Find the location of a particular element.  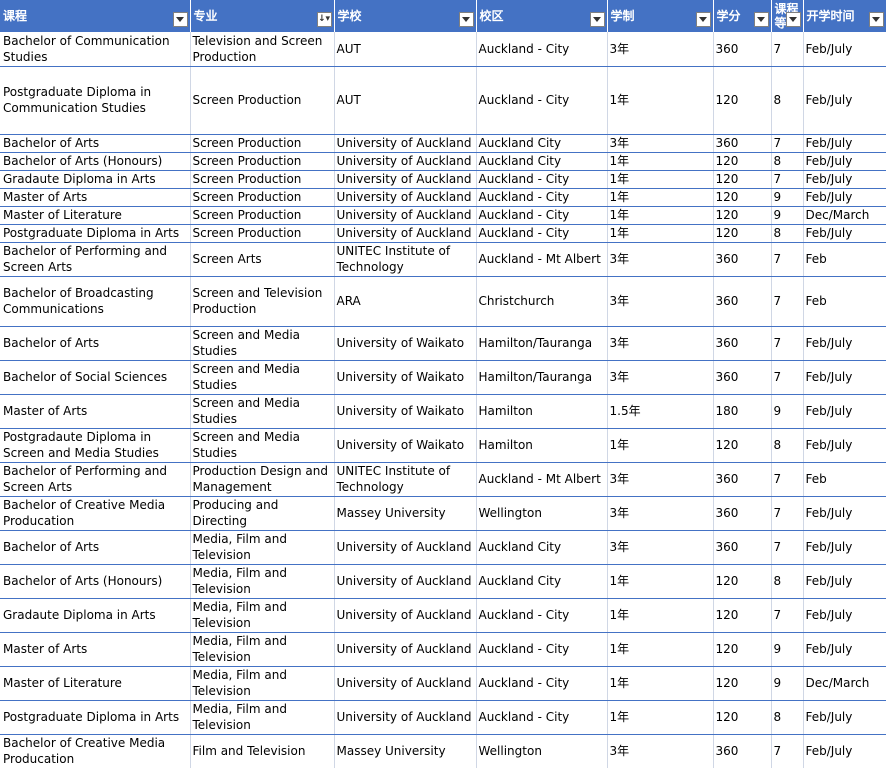

table-cell: Bachelor of Creative Media Producation is located at coordinates (95, 513).